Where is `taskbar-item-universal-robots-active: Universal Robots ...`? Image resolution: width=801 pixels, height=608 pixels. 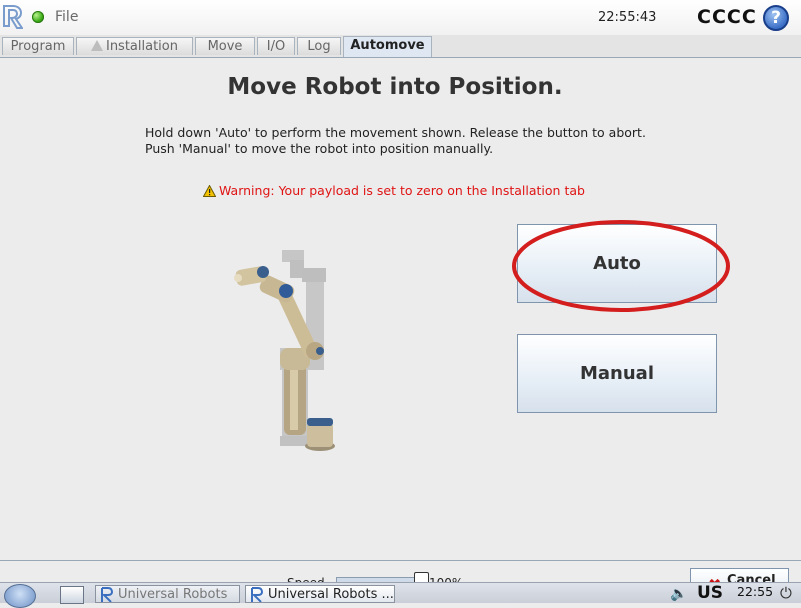
taskbar-item-universal-robots-active: Universal Robots ... is located at coordinates (320, 594).